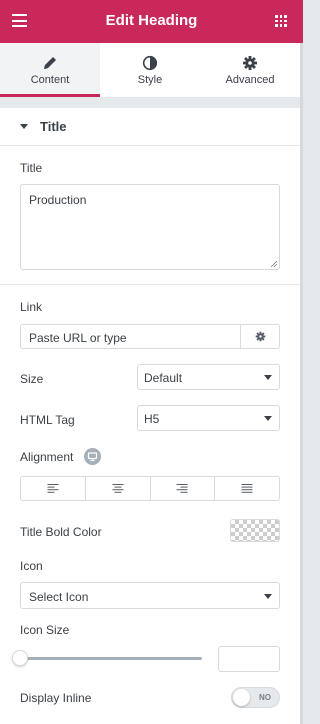 Image resolution: width=320 pixels, height=724 pixels. Describe the element at coordinates (59, 597) in the screenshot. I see `icon-select-value: Select Icon` at that location.